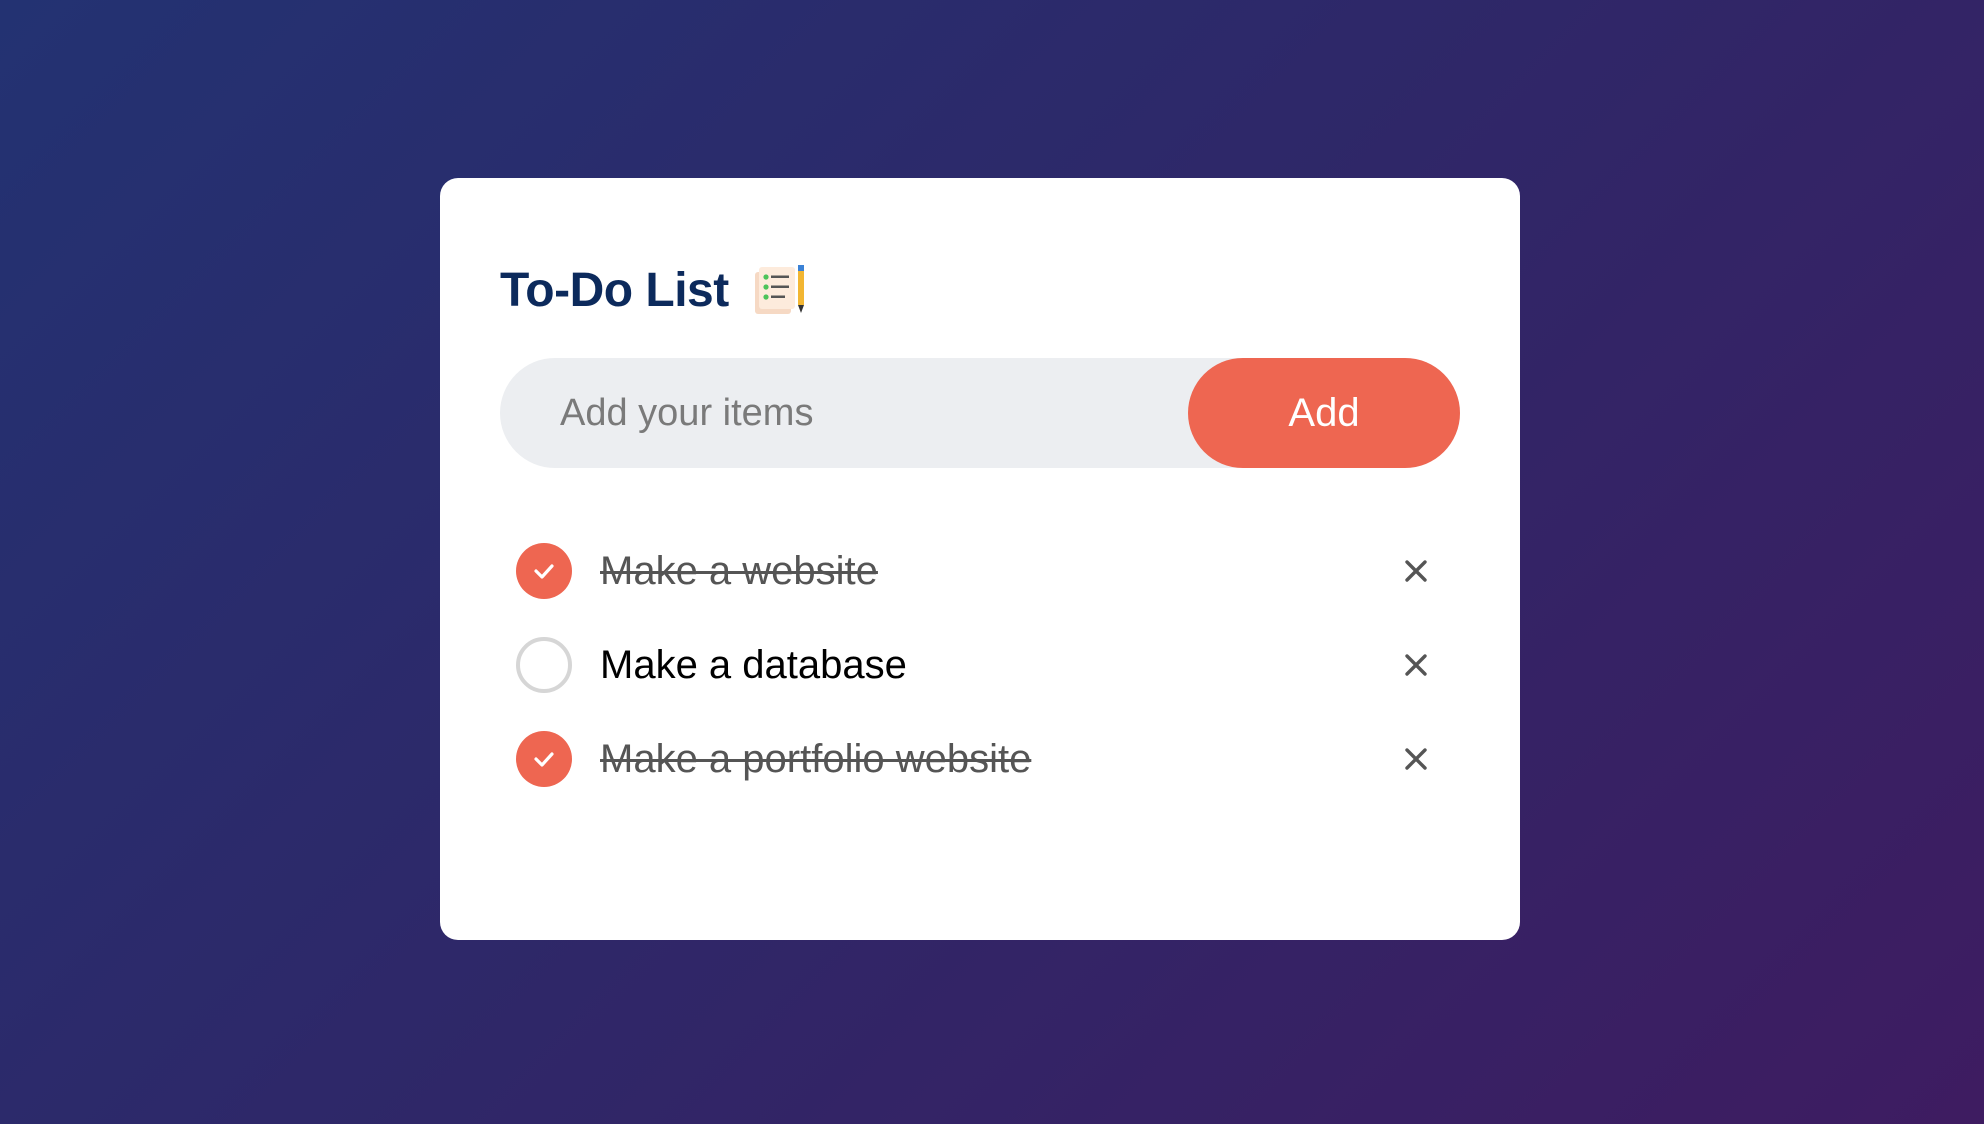 The height and width of the screenshot is (1124, 1984). What do you see at coordinates (1324, 413) in the screenshot?
I see `add-button: Add` at bounding box center [1324, 413].